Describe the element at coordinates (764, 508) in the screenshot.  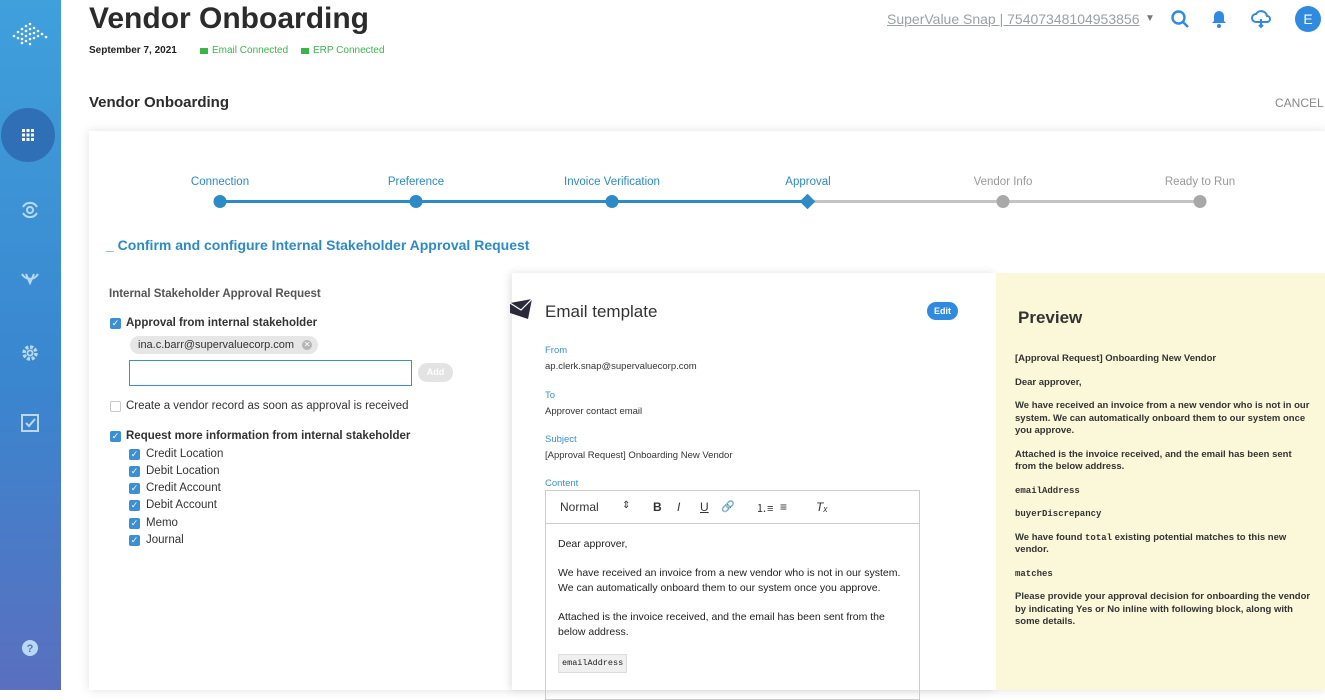
I see `ordered-list-button: ⒈≡` at that location.